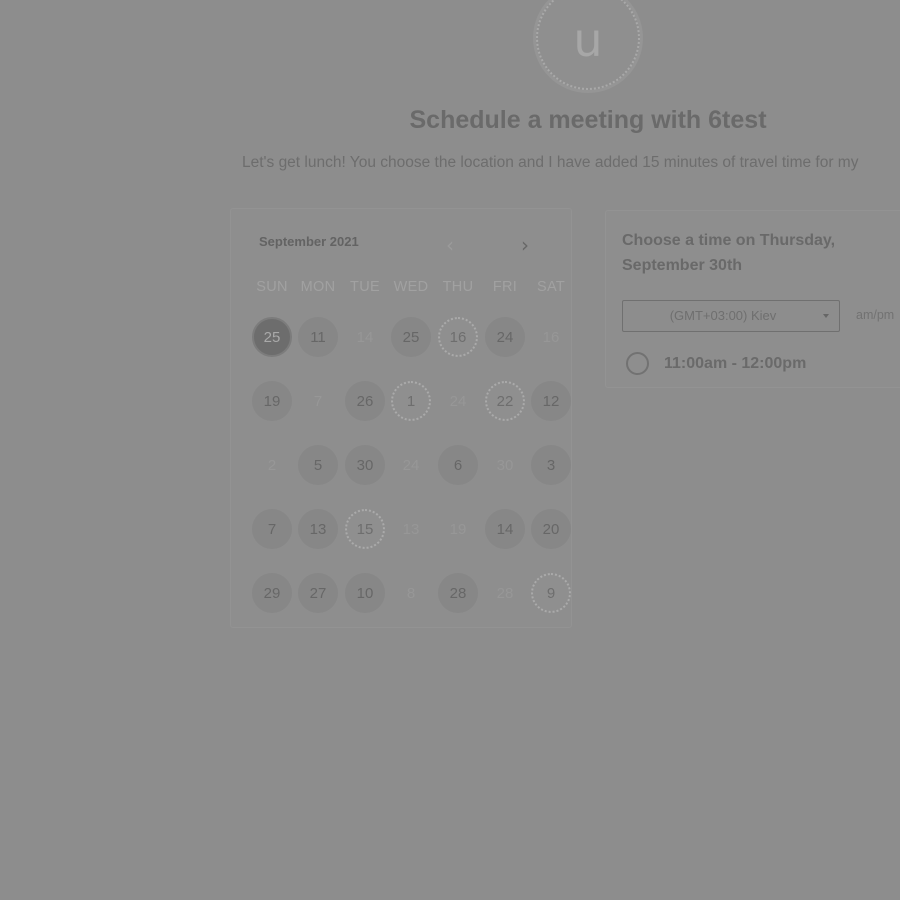  What do you see at coordinates (272, 337) in the screenshot?
I see `calendar-day-selected: 25` at bounding box center [272, 337].